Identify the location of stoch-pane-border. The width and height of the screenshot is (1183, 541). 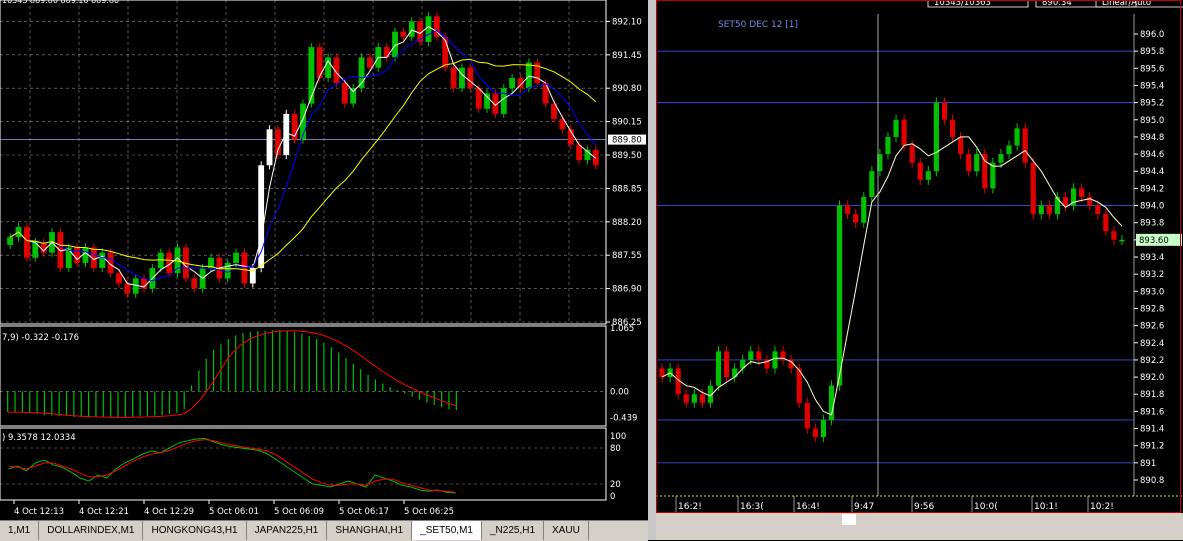
(303, 464).